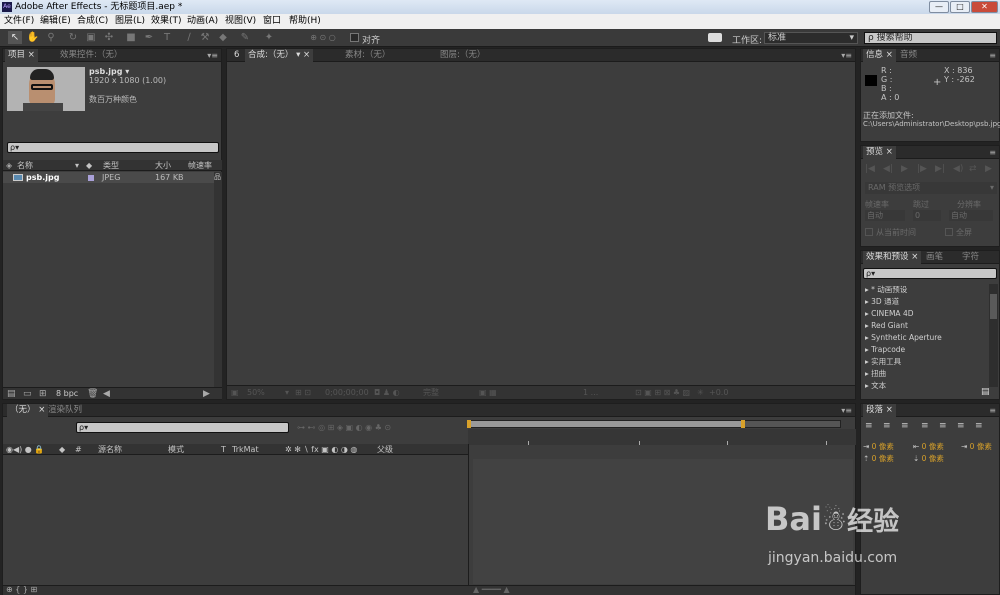  Describe the element at coordinates (878, 458) in the screenshot. I see `space-before: ⇡ 0 像素` at that location.